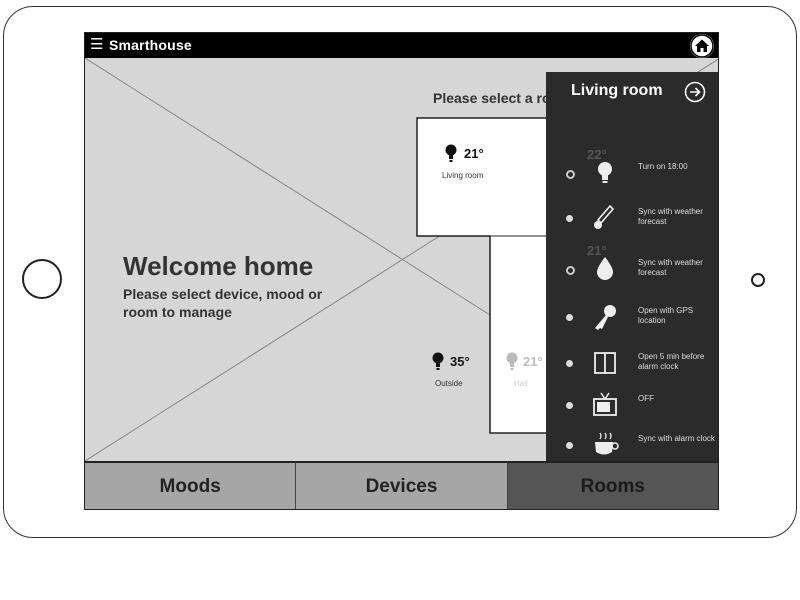  What do you see at coordinates (632, 174) in the screenshot?
I see `panel-item-light: Turn on 18:00` at bounding box center [632, 174].